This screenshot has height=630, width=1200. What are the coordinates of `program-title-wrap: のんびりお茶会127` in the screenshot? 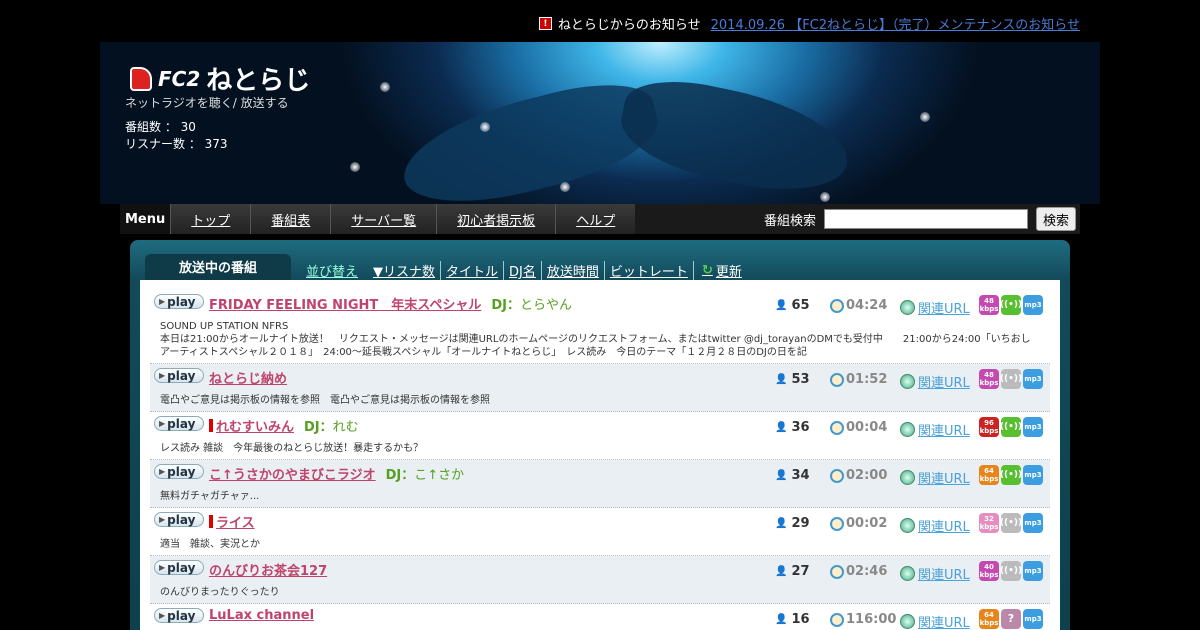 It's located at (268, 569).